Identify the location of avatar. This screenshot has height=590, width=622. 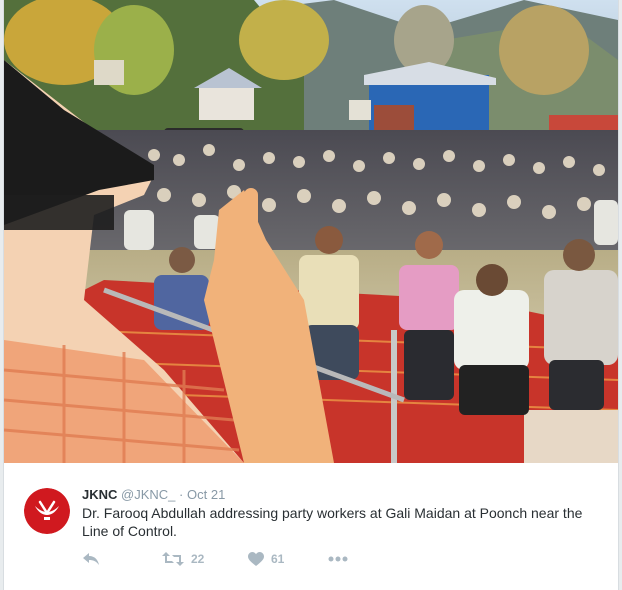
(47, 511).